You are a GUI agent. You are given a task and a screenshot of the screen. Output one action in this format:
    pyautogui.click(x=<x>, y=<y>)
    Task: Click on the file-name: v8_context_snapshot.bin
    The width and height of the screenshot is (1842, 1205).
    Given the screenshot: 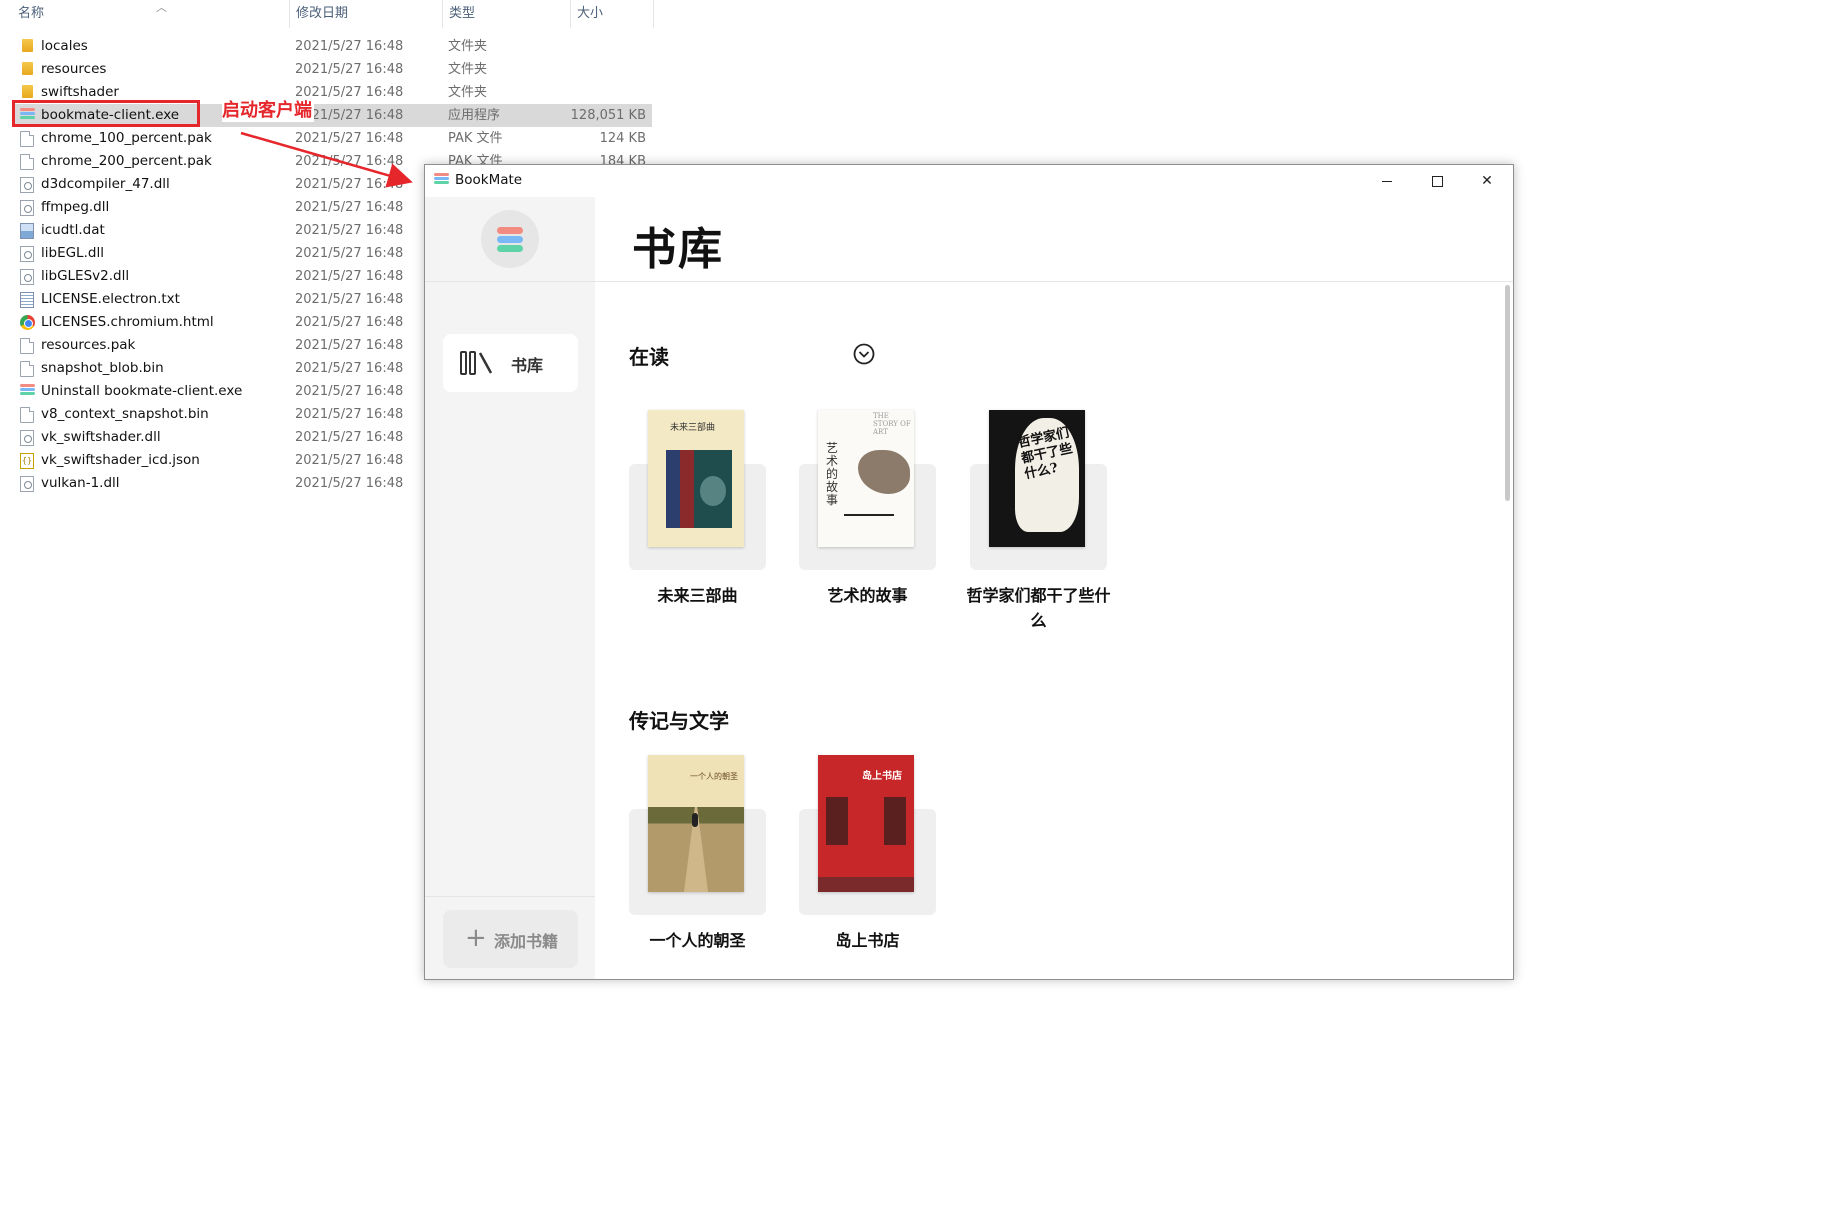 What is the action you would take?
    pyautogui.click(x=125, y=414)
    